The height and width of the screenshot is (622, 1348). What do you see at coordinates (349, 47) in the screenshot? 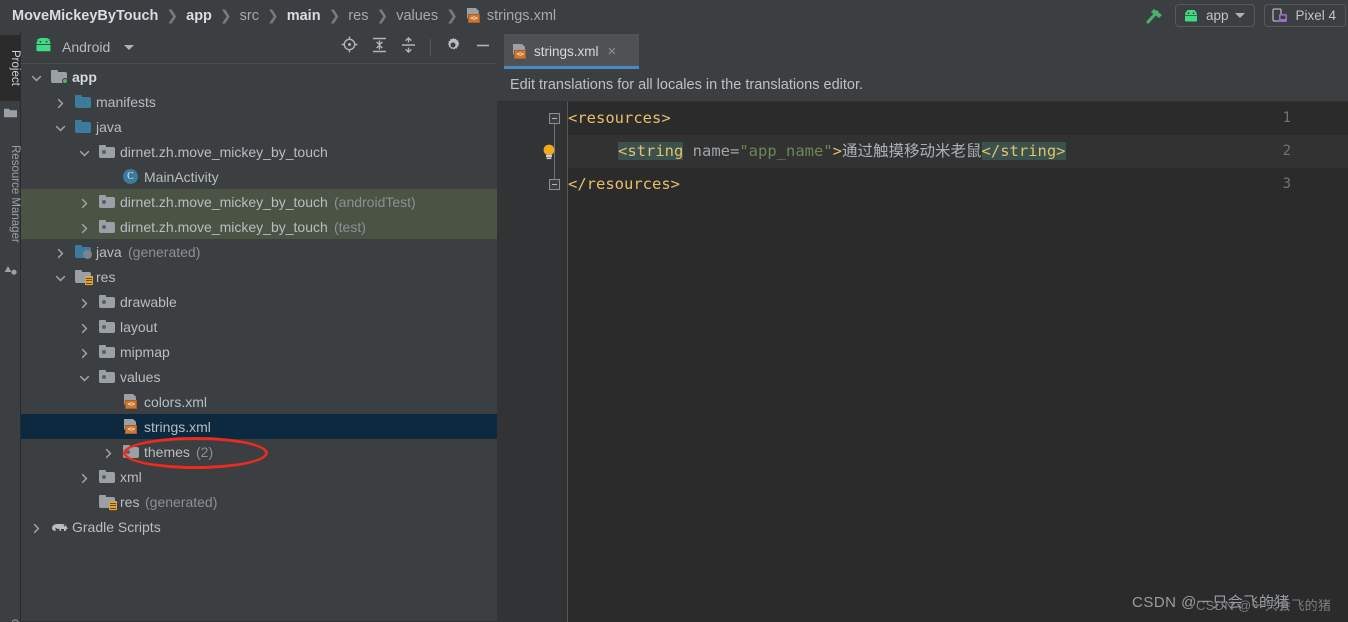
I see `locate-target-icon` at bounding box center [349, 47].